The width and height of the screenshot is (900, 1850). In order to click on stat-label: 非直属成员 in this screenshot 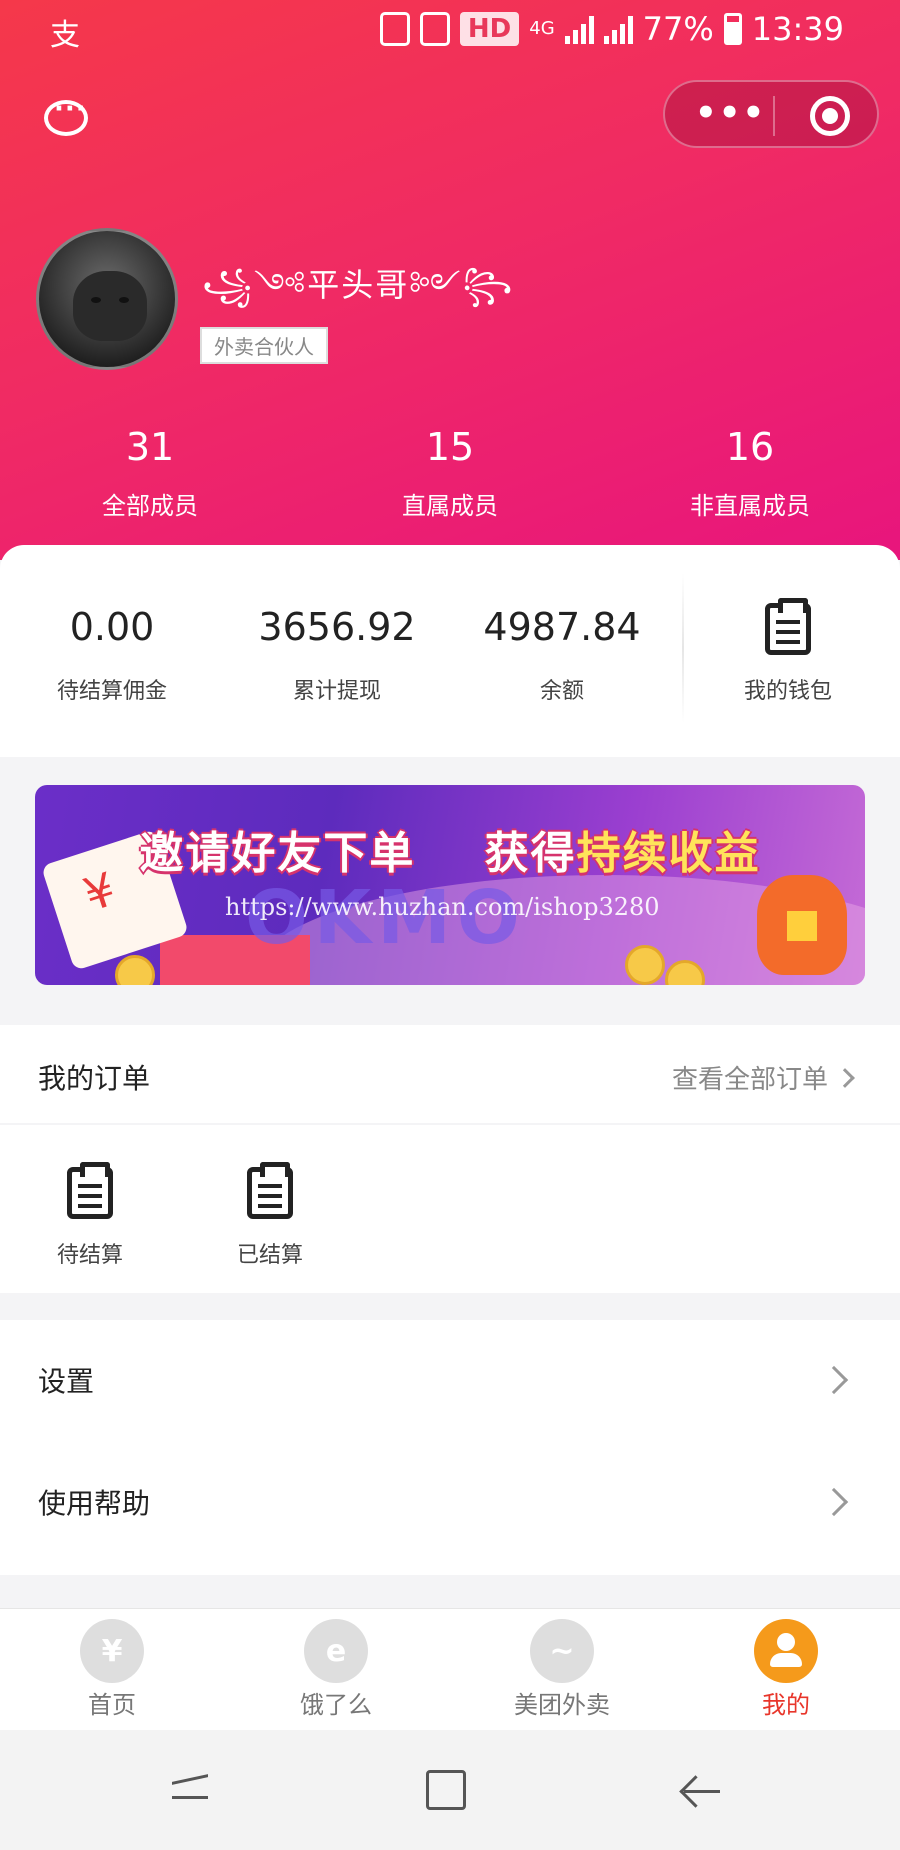, I will do `click(750, 506)`.